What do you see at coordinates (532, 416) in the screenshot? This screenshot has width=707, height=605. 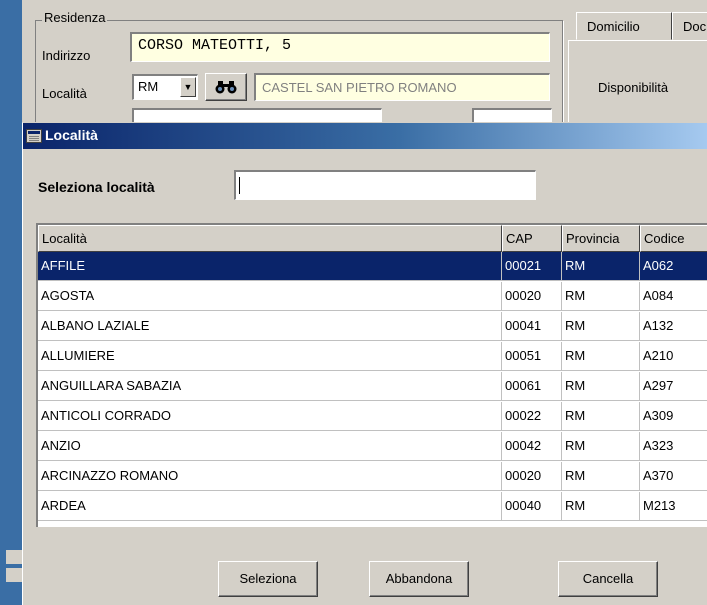 I see `cell-cap: 00022` at bounding box center [532, 416].